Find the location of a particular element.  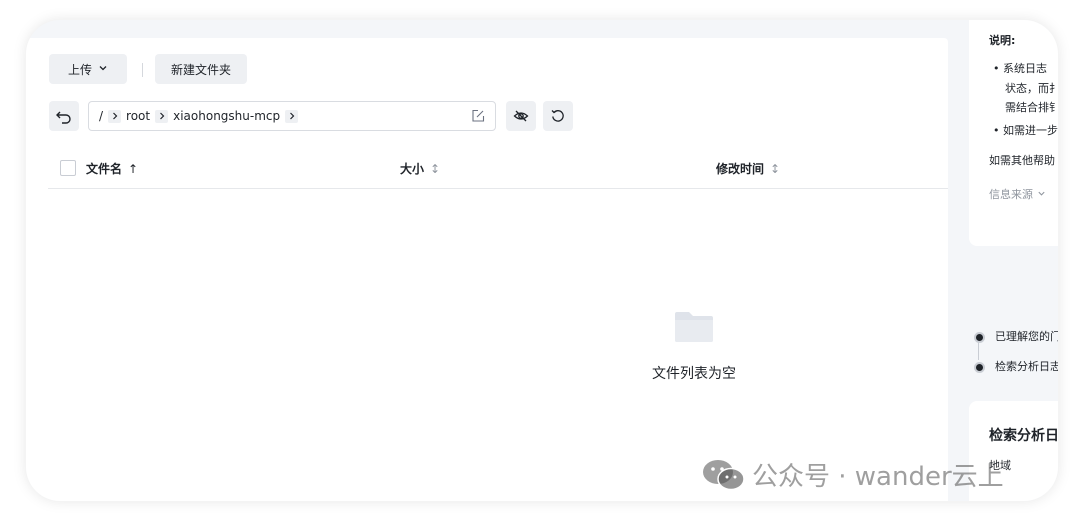

search-card-title: 检索分析日 is located at coordinates (1023, 436).